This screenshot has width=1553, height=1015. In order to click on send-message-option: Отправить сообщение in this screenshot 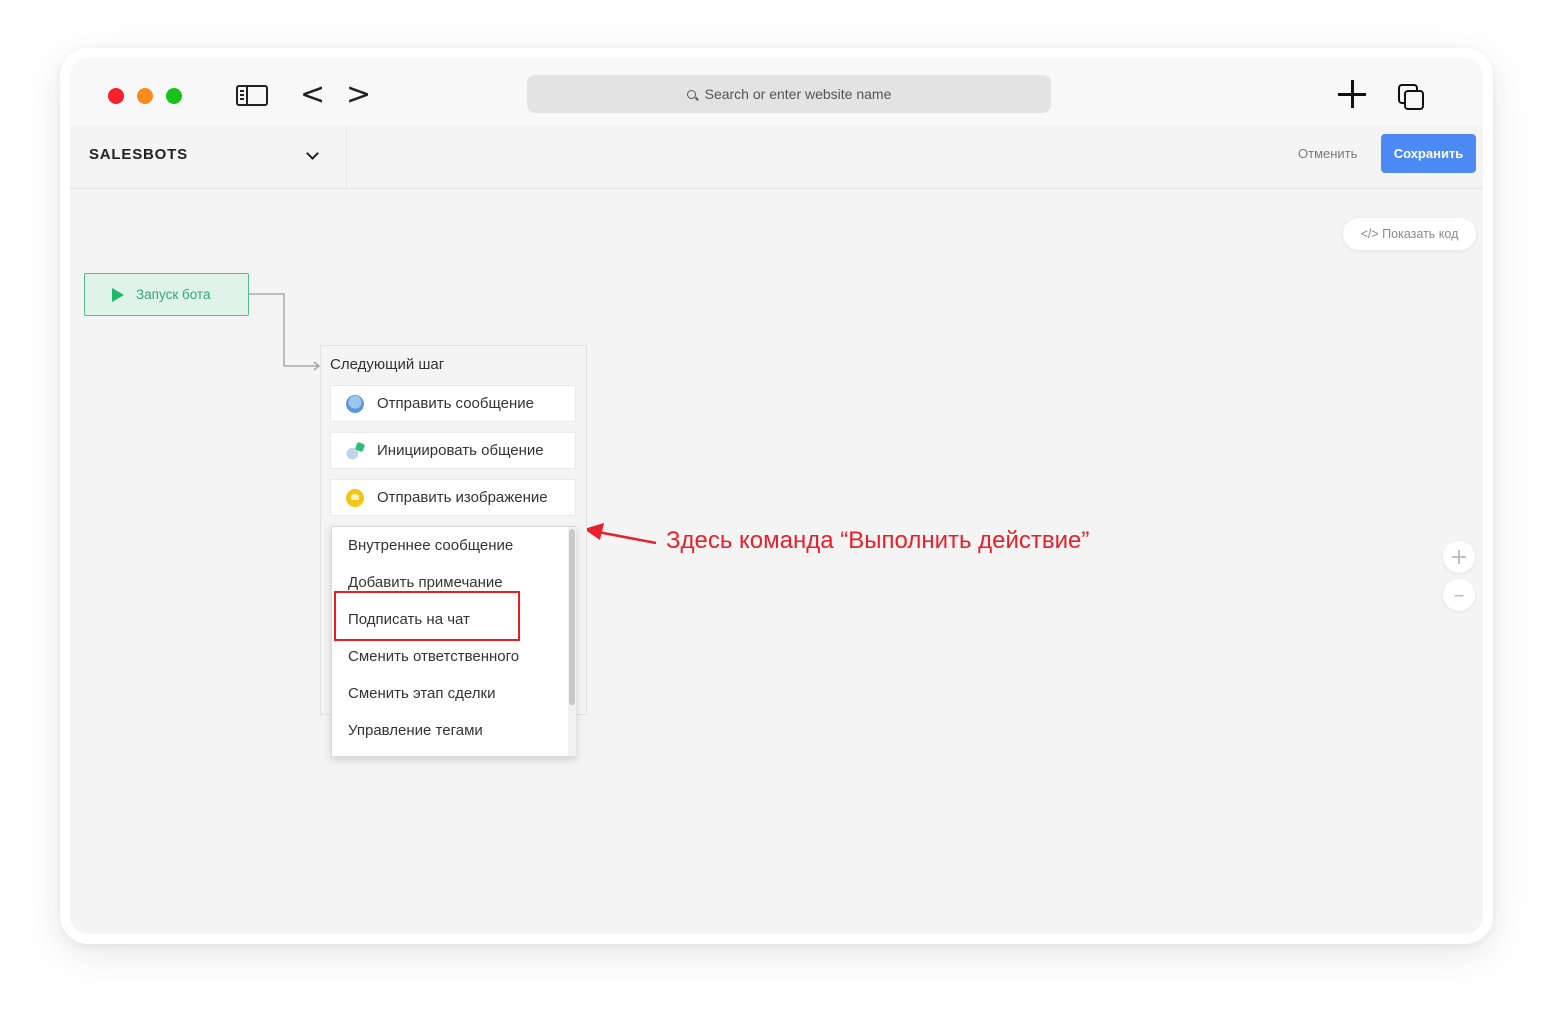, I will do `click(453, 403)`.